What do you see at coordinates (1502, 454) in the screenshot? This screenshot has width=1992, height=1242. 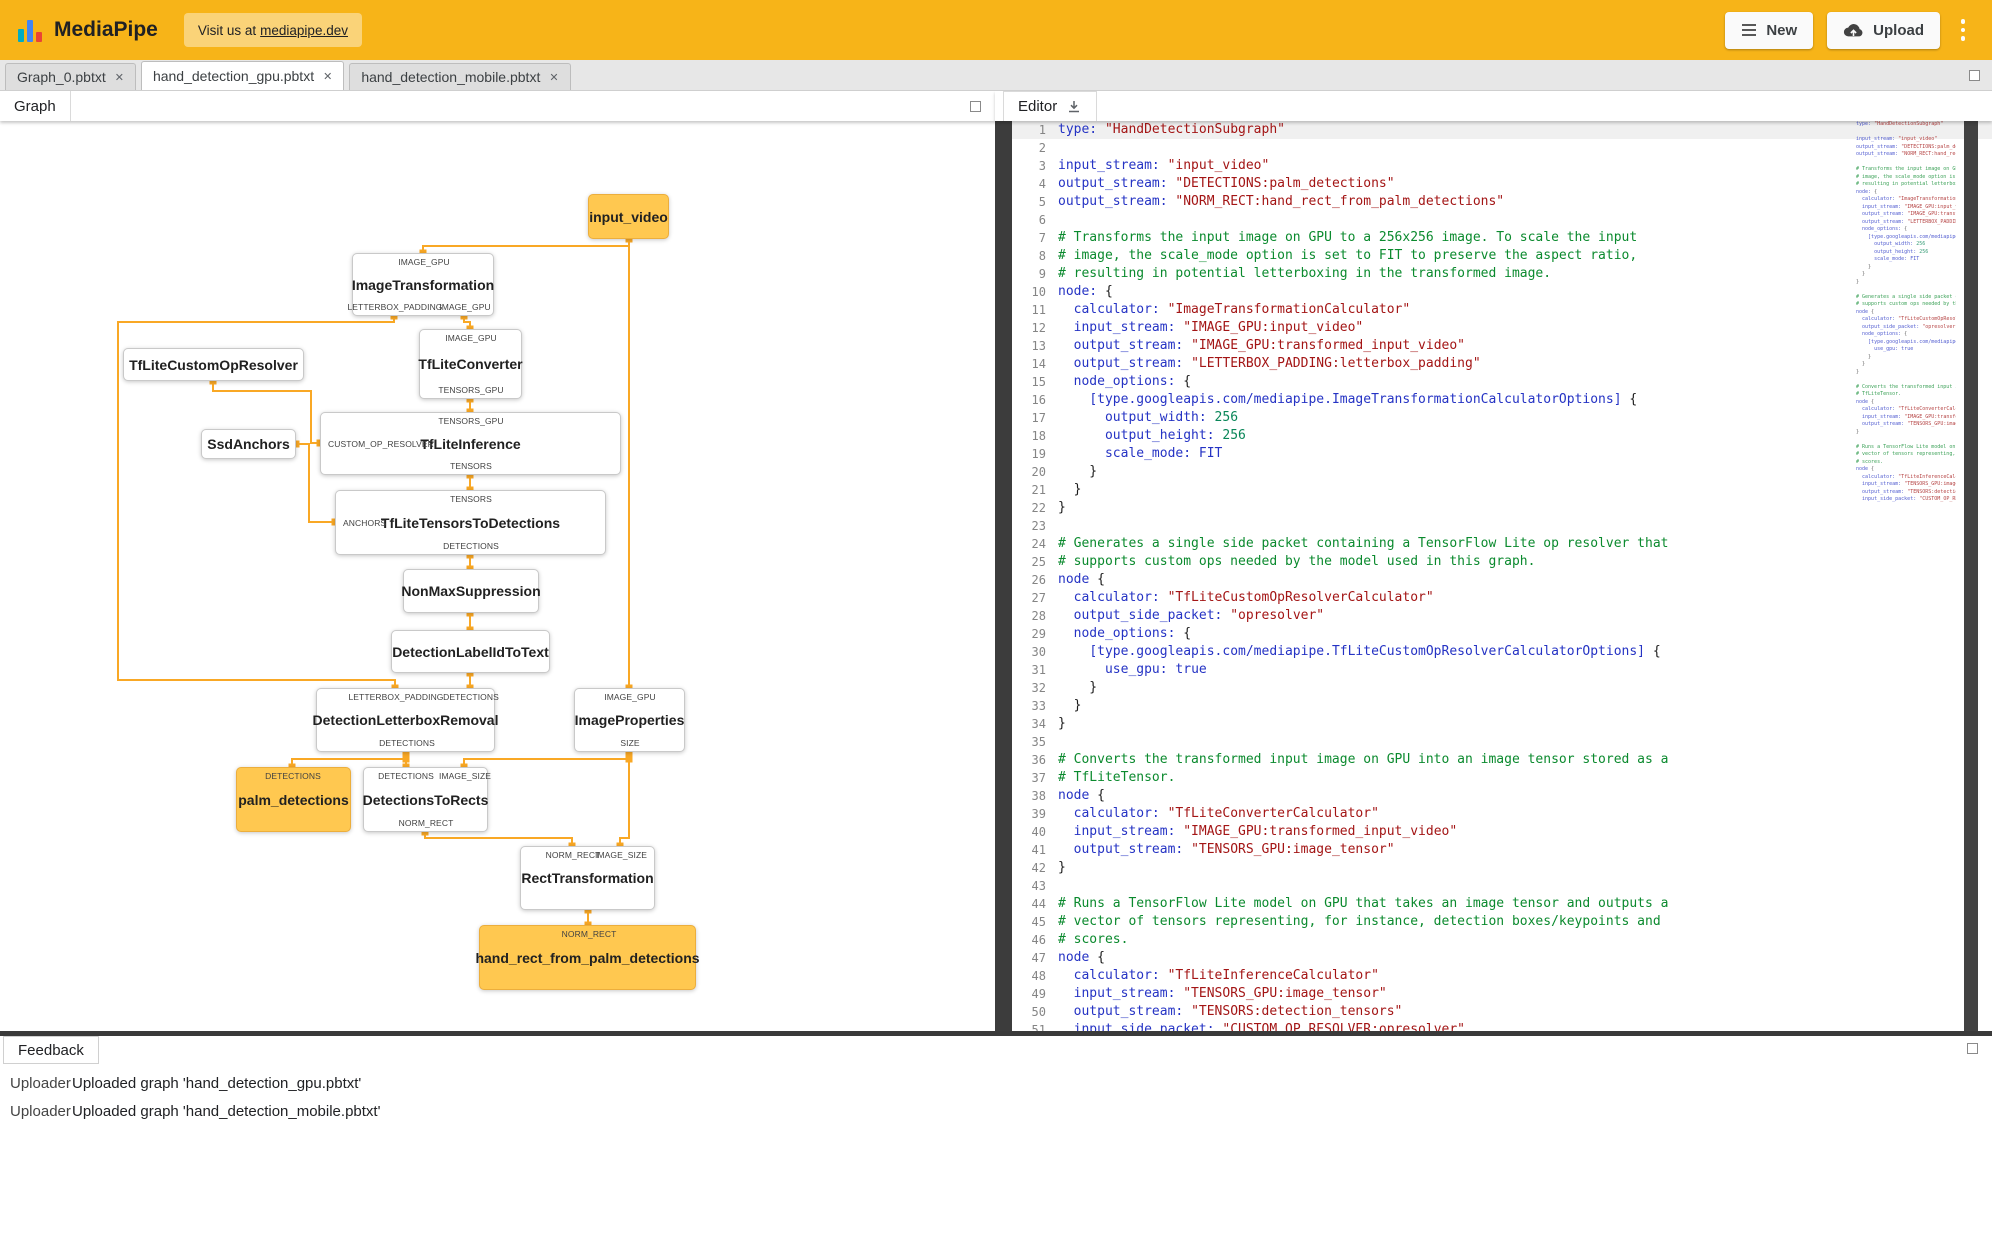 I see `code-line: 19 scale_mode: FIT` at bounding box center [1502, 454].